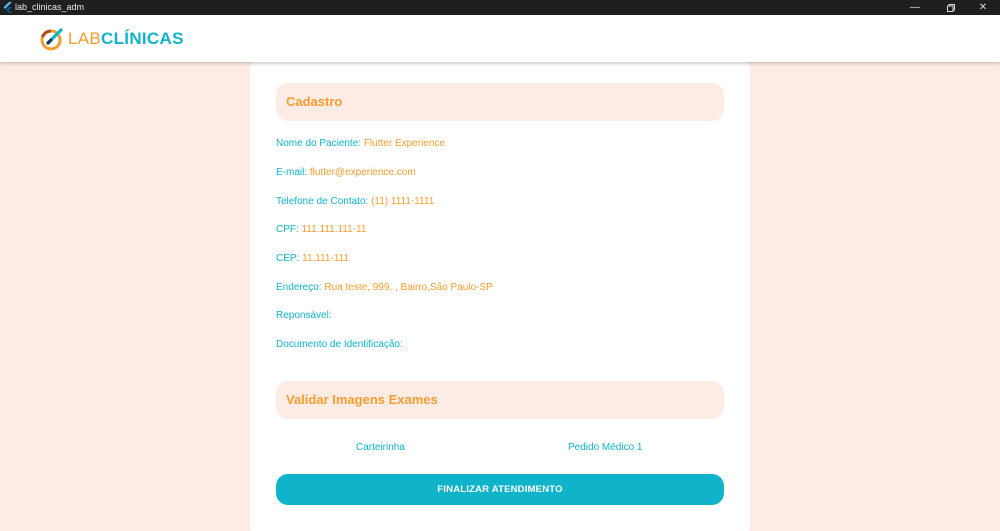  I want to click on field-endereco-label: Endereço:, so click(300, 287).